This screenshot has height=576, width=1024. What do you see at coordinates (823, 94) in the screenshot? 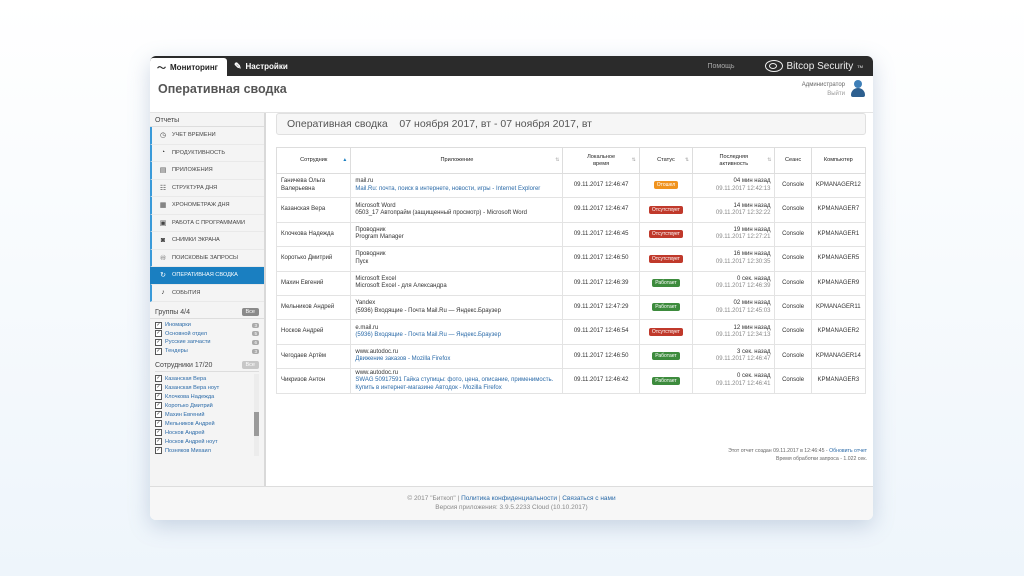
I see `logout-link: Выйти` at bounding box center [823, 94].